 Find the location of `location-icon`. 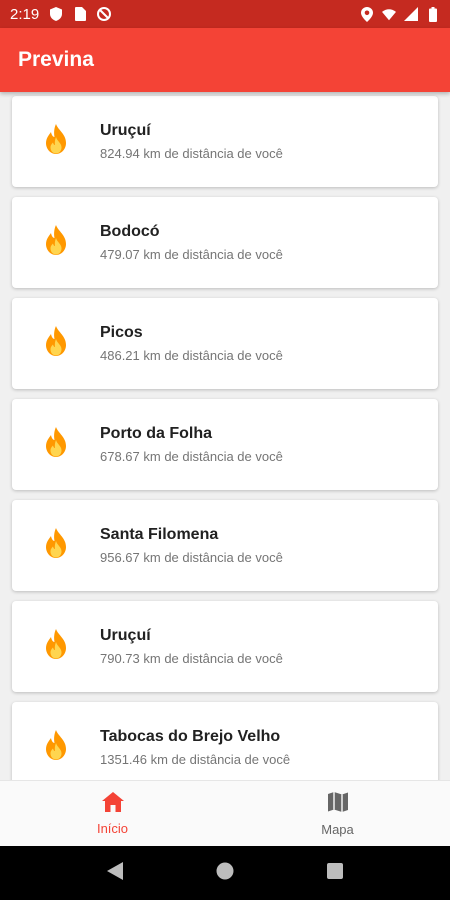

location-icon is located at coordinates (367, 14).